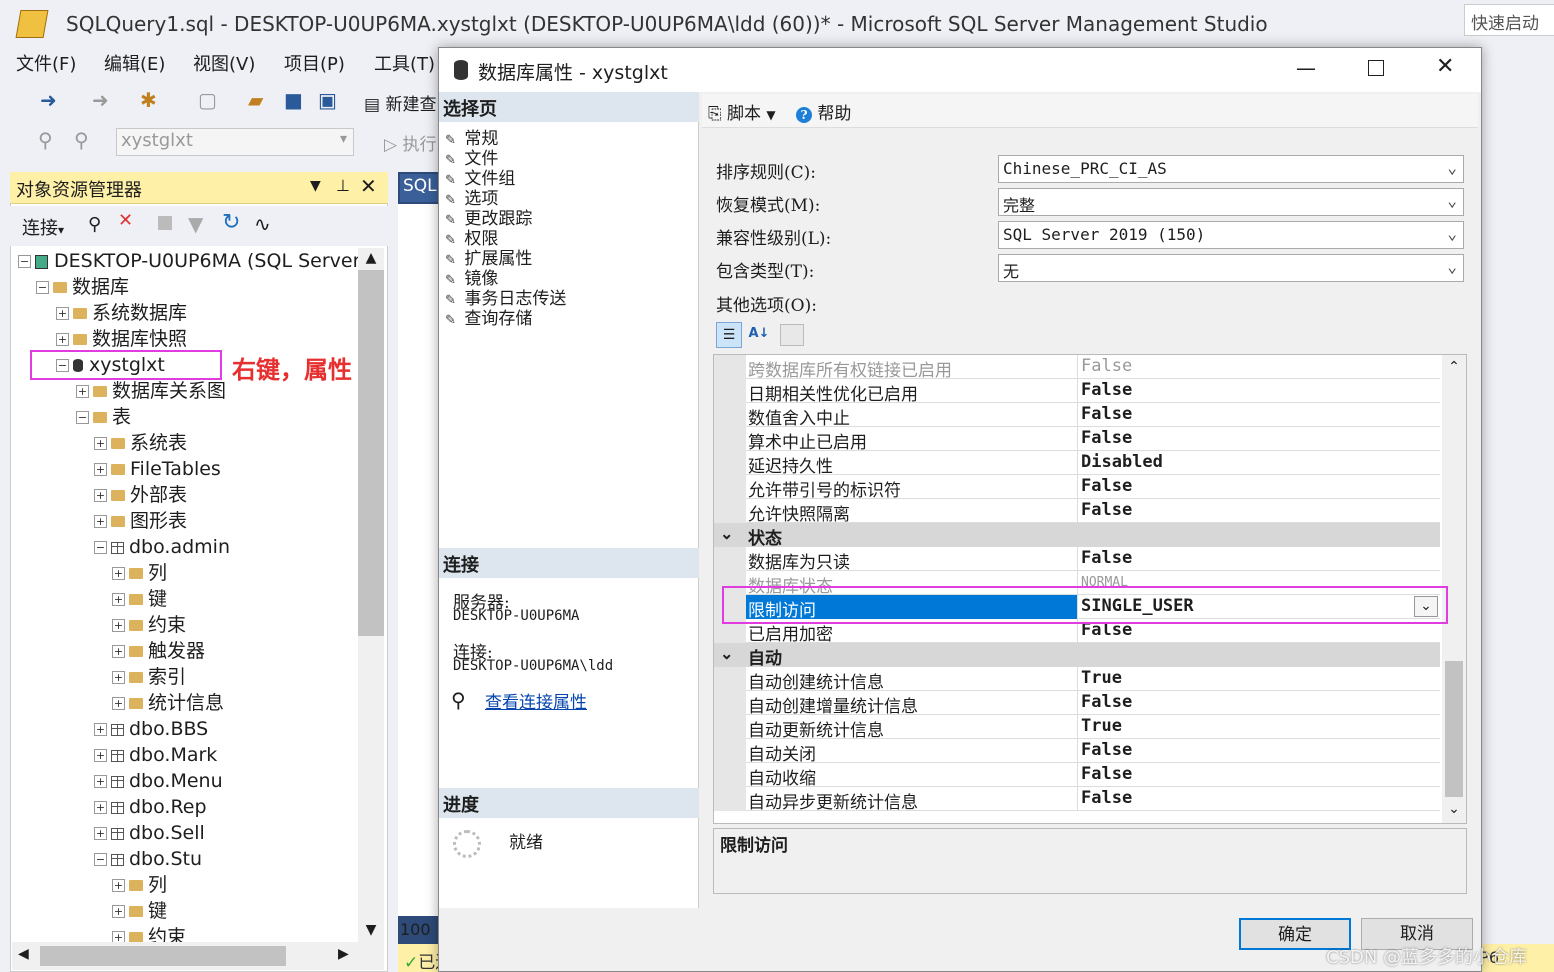  What do you see at coordinates (1077, 728) in the screenshot?
I see `grid-row: 自动更新统计信息 True` at bounding box center [1077, 728].